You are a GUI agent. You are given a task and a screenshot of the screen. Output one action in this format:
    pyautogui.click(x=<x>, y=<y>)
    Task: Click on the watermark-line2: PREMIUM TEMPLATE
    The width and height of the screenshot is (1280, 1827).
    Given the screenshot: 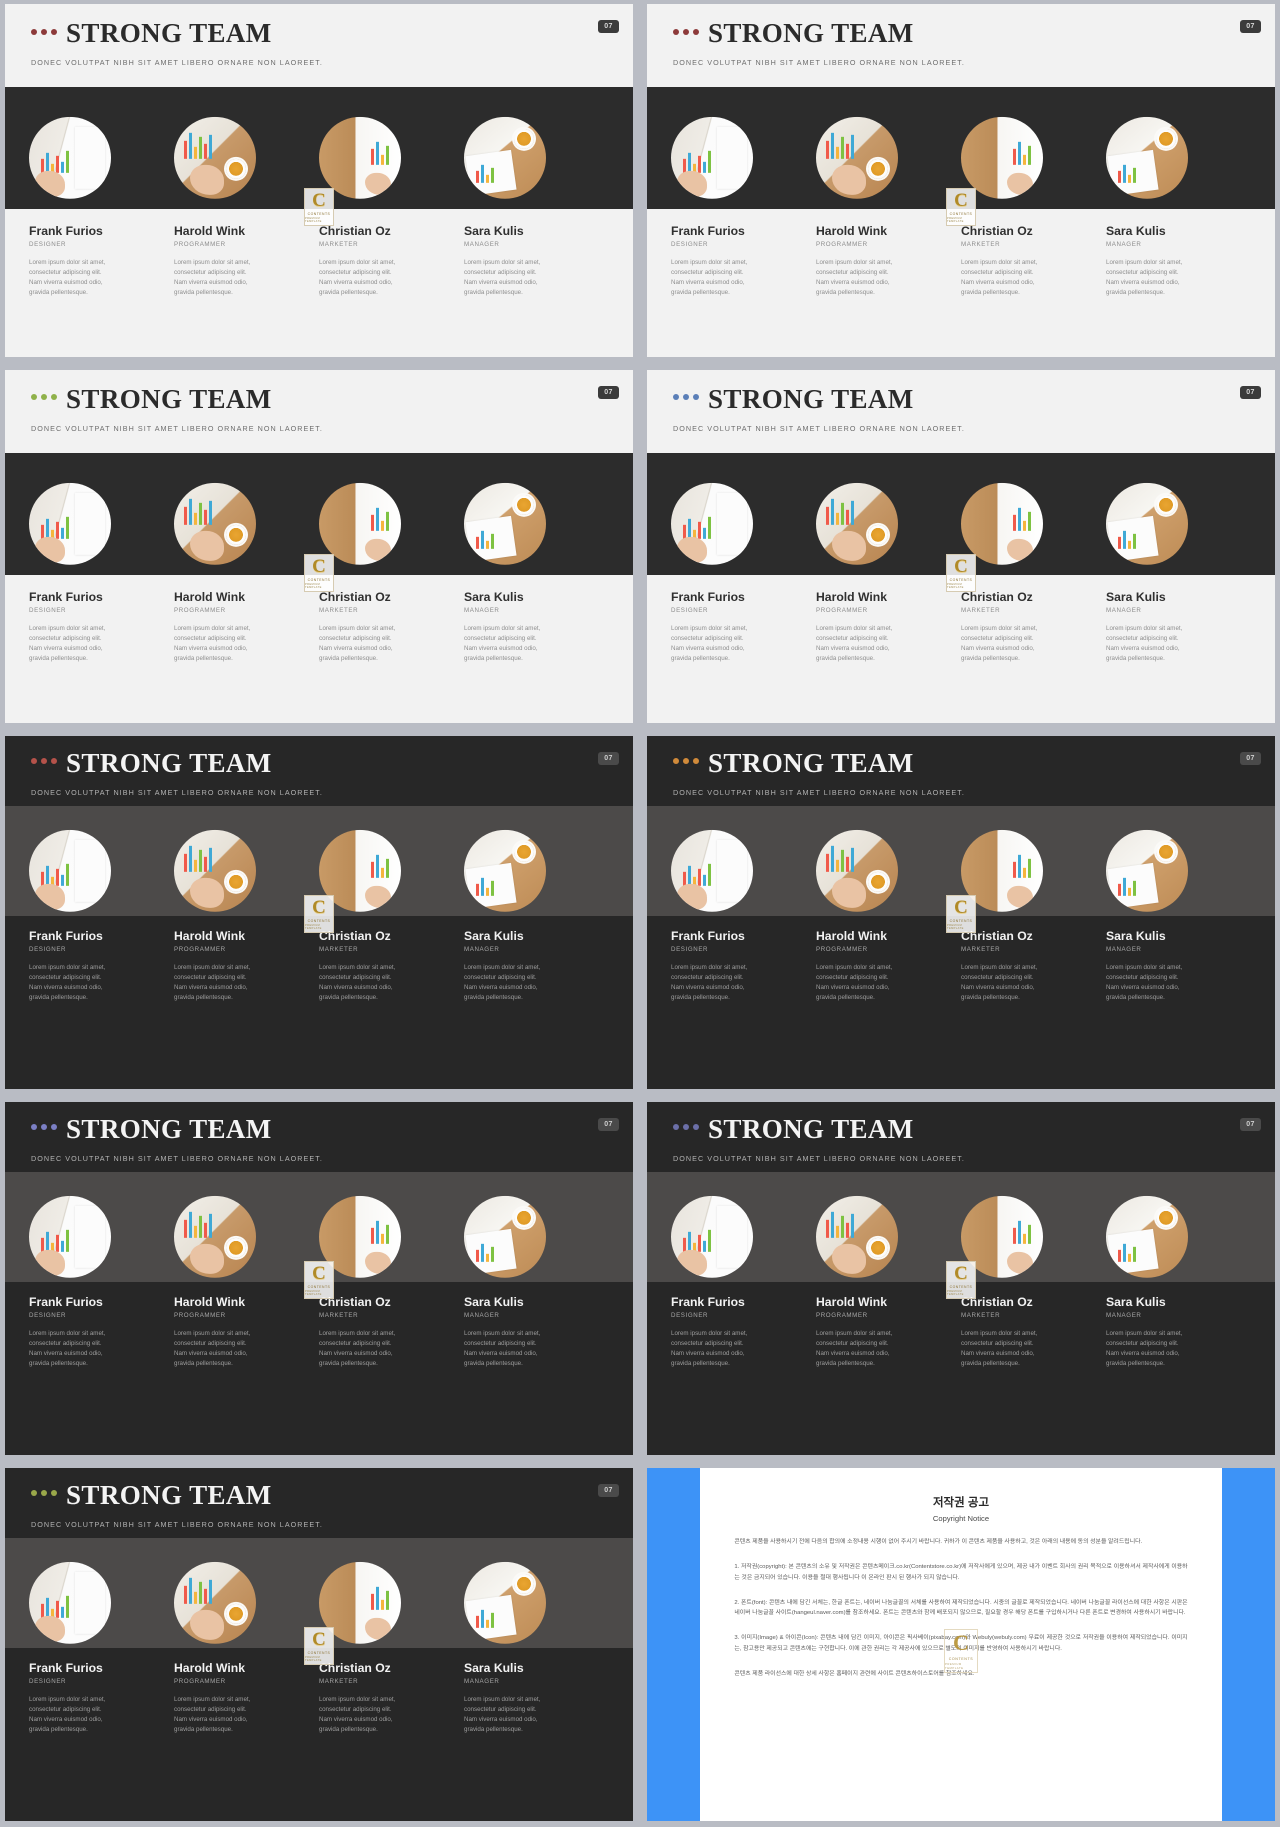 What is the action you would take?
    pyautogui.click(x=313, y=1658)
    